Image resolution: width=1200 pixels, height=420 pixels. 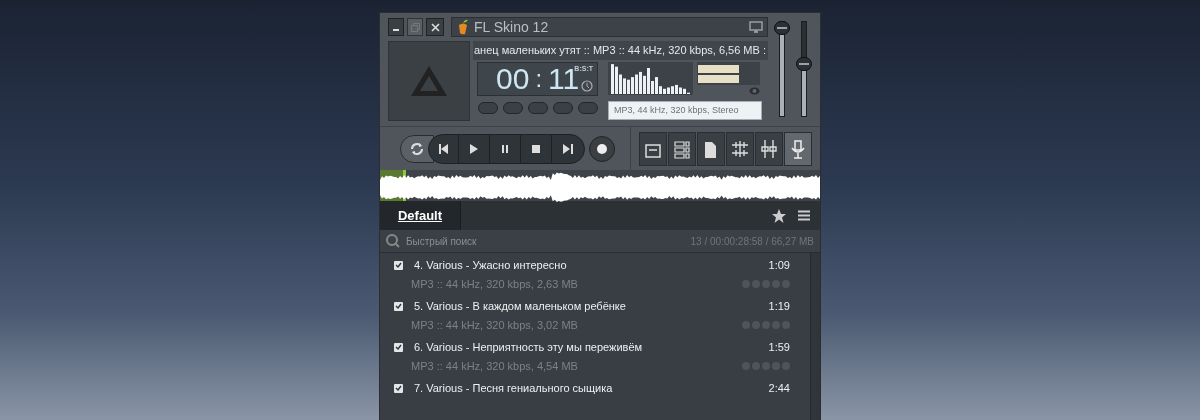 What do you see at coordinates (494, 325) in the screenshot?
I see `track-info: MP3 :: 44 kHz, 320 kbps, 3,02 MB` at bounding box center [494, 325].